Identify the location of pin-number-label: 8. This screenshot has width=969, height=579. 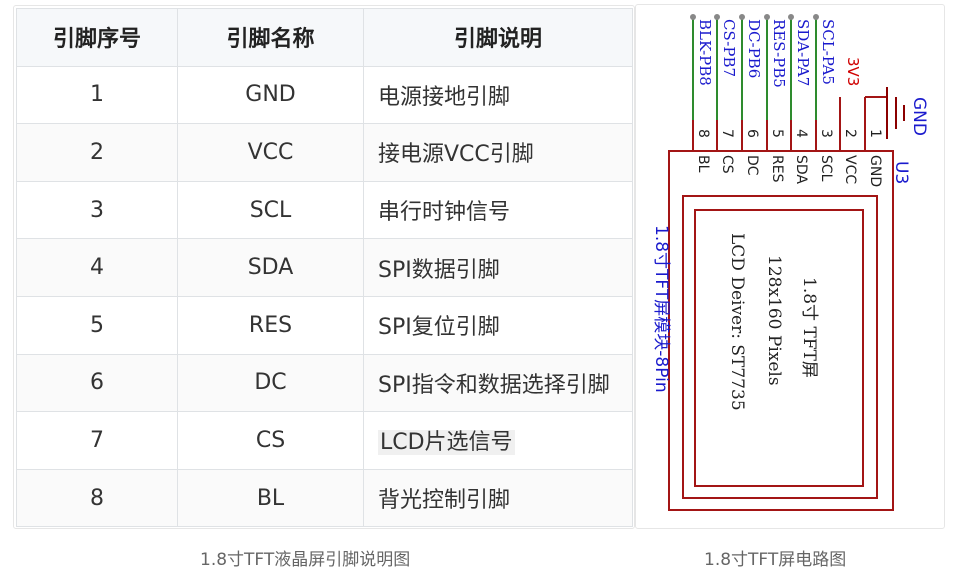
(703, 133).